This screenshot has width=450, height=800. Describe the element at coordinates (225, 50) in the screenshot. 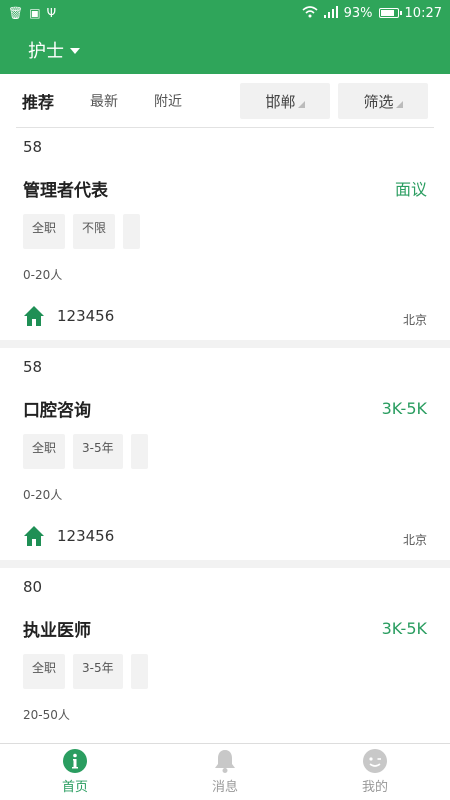

I see `app-bar: 护士` at that location.